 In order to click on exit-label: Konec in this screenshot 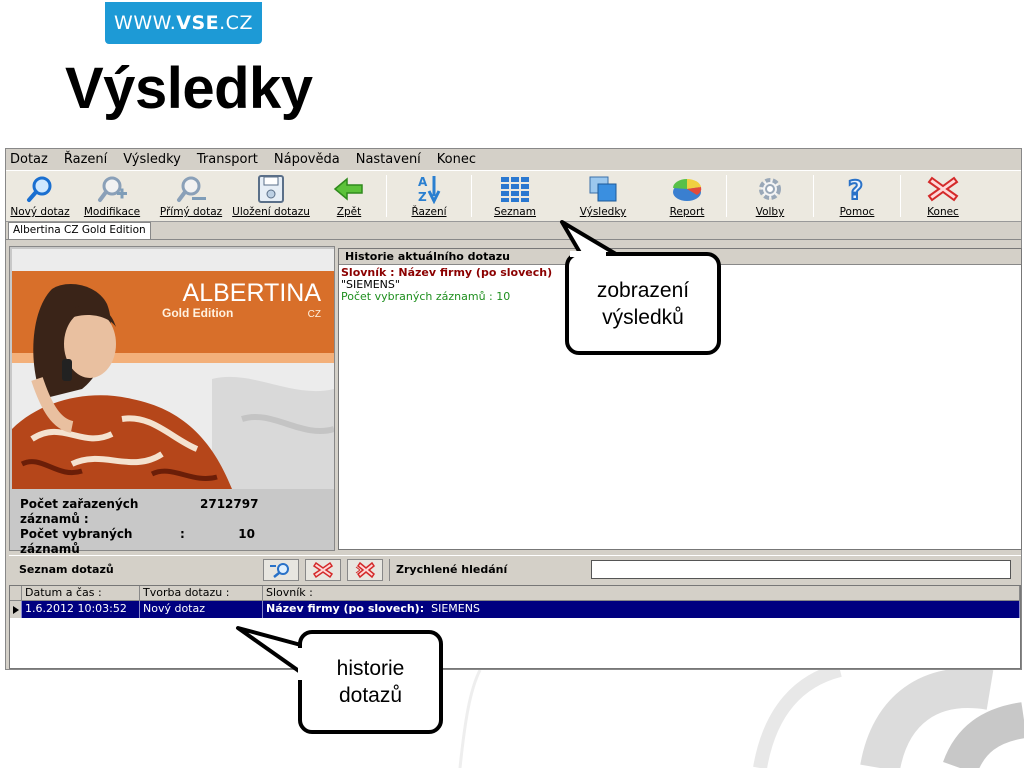, I will do `click(943, 212)`.